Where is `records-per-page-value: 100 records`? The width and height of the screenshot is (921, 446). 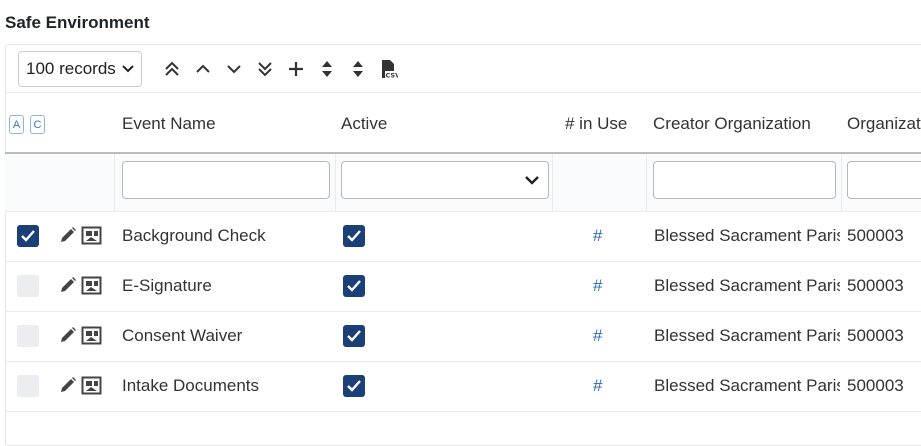
records-per-page-value: 100 records is located at coordinates (71, 68).